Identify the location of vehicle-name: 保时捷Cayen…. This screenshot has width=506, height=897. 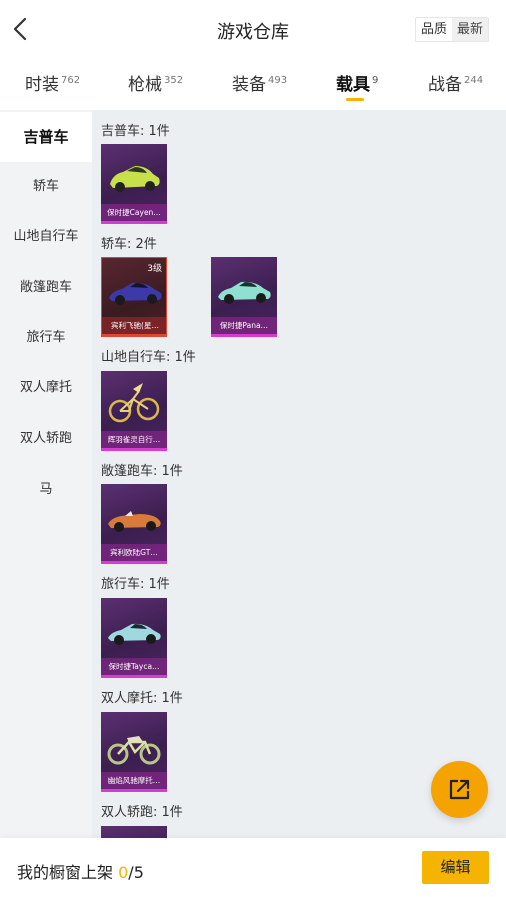
(134, 212).